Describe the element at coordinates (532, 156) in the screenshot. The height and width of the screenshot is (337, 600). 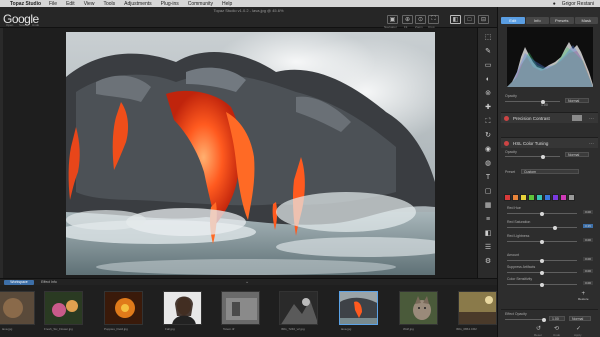
I see `hsl-opacity-slider` at that location.